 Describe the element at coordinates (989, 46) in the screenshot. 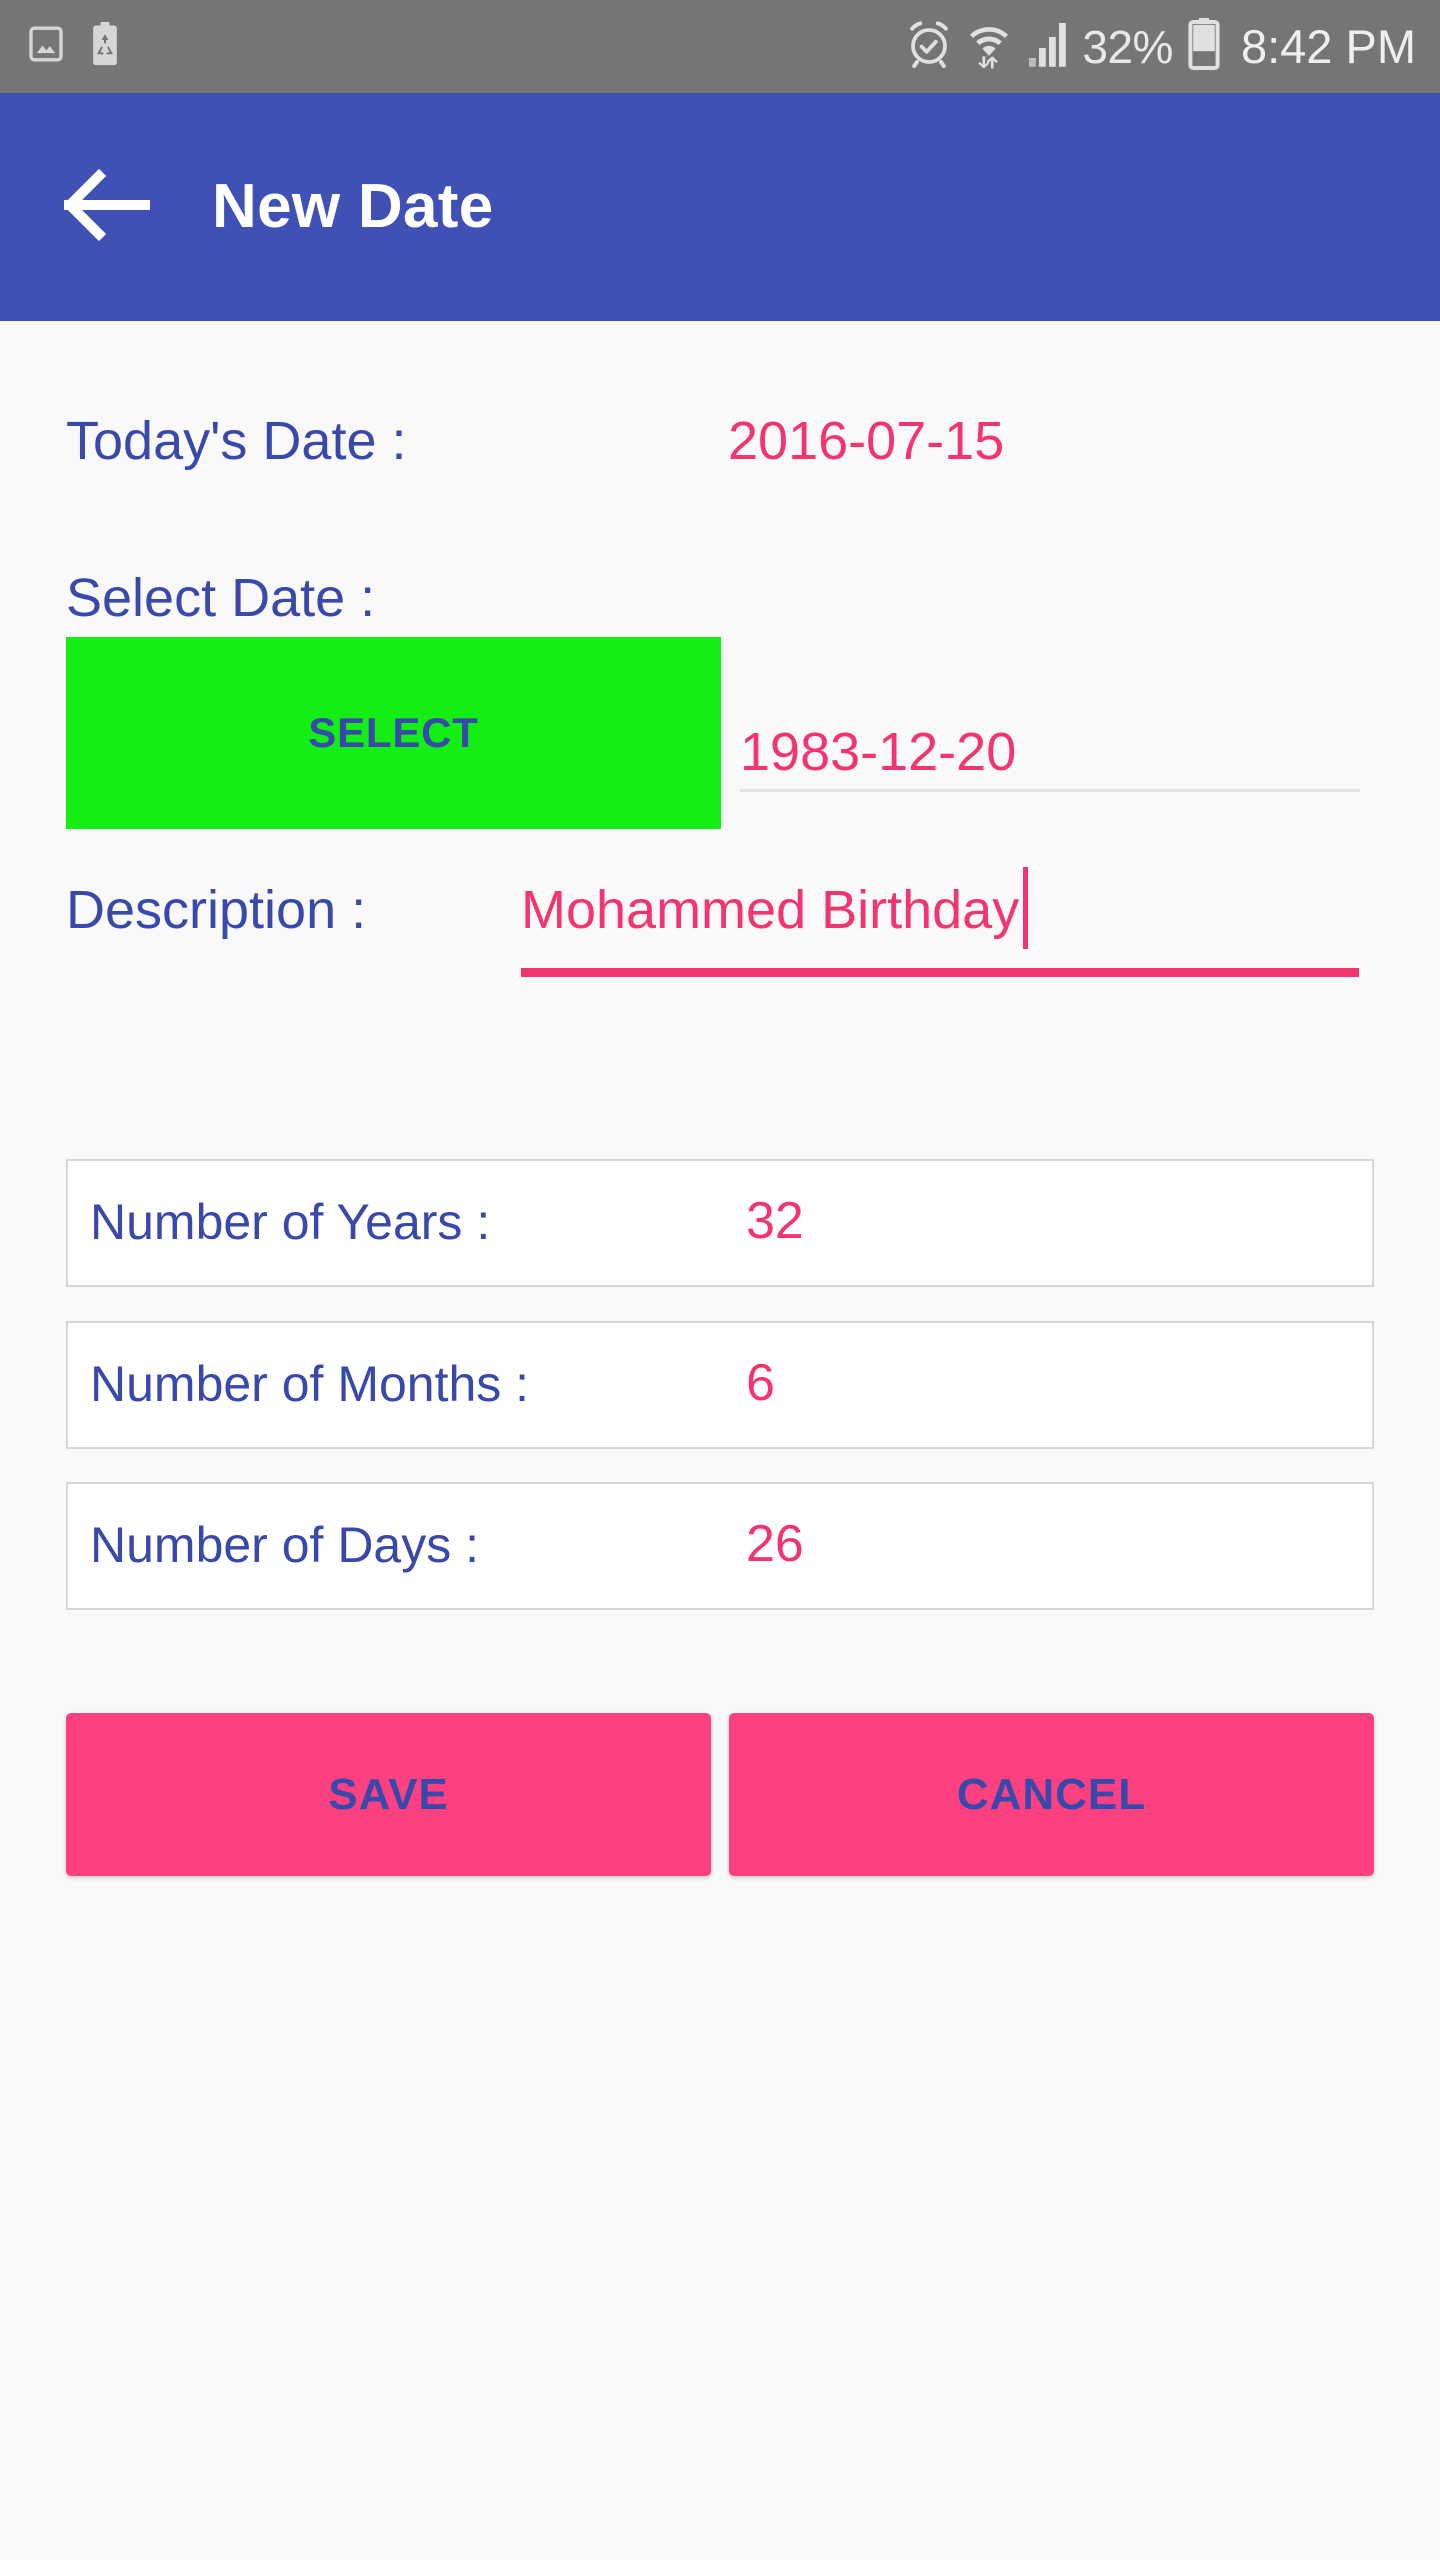

I see `wifi-icon` at that location.